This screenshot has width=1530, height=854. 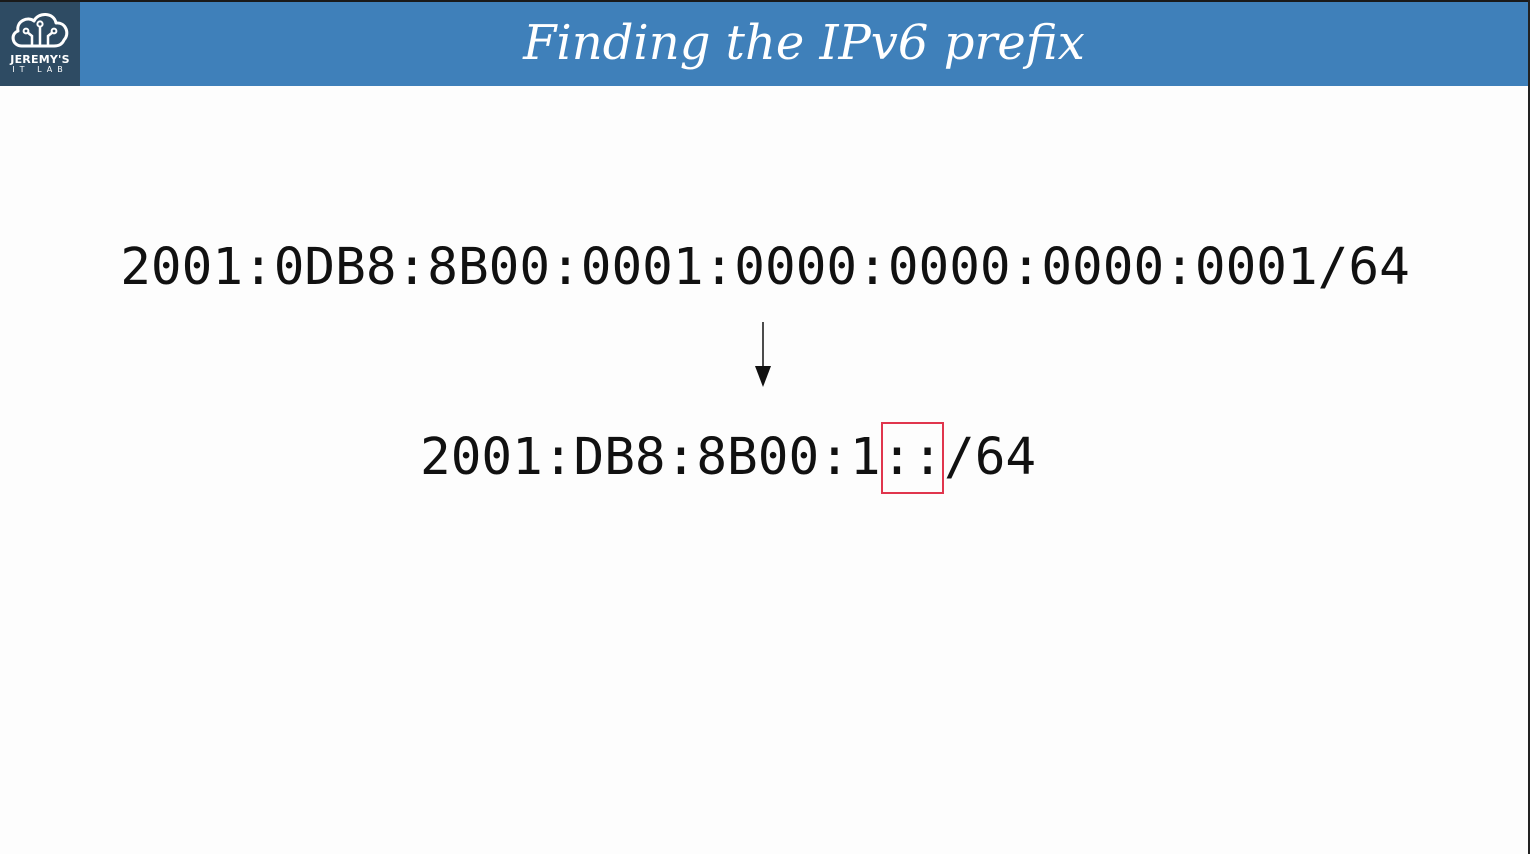 I want to click on logo: JEREMY'S IT LAB, so click(x=40, y=44).